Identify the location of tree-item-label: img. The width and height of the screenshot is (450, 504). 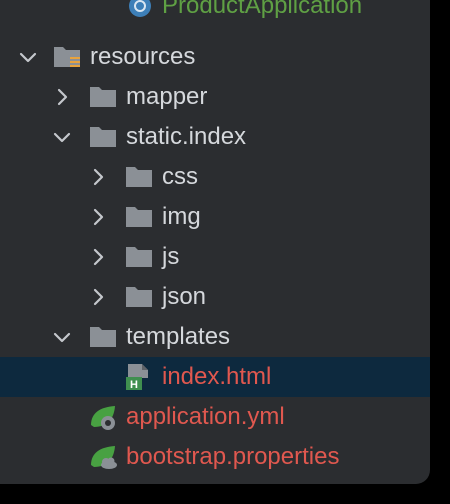
(181, 216).